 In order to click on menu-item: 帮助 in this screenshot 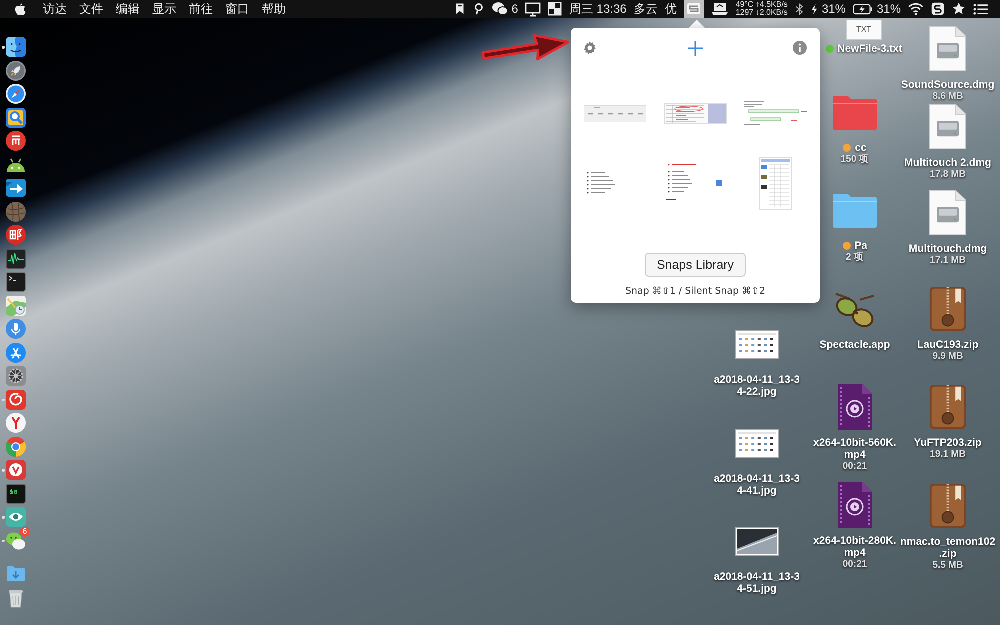, I will do `click(274, 9)`.